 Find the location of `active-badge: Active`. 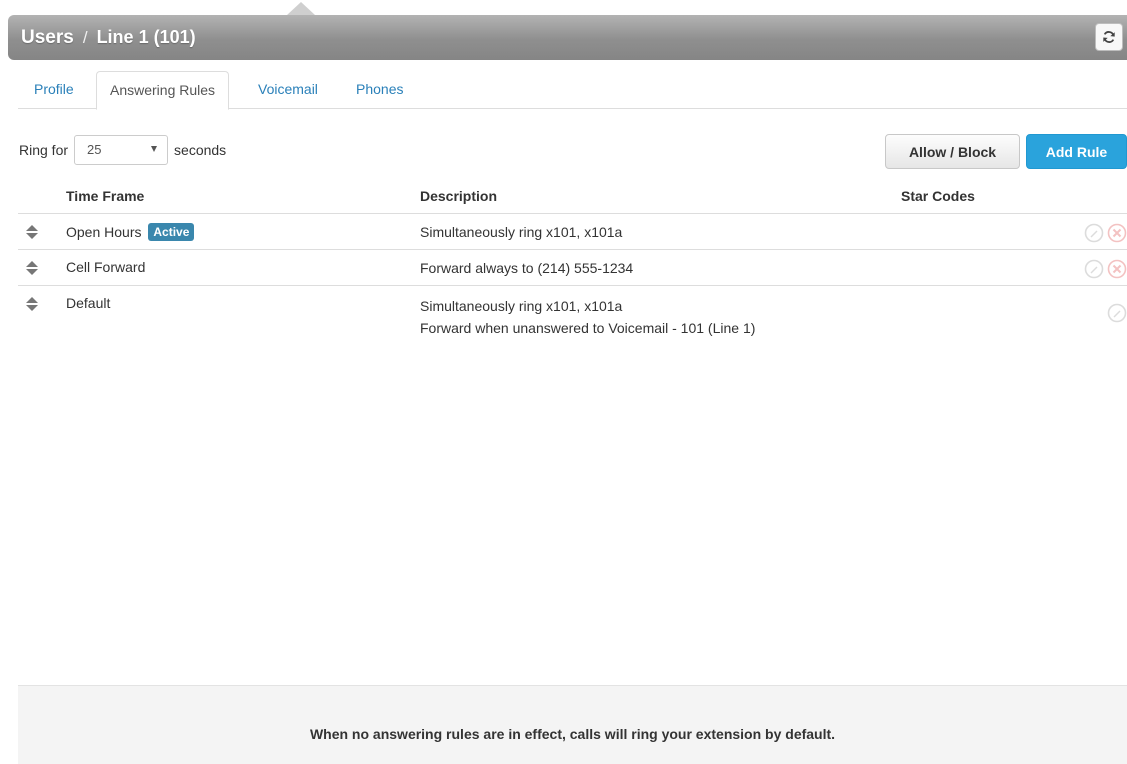

active-badge: Active is located at coordinates (171, 232).